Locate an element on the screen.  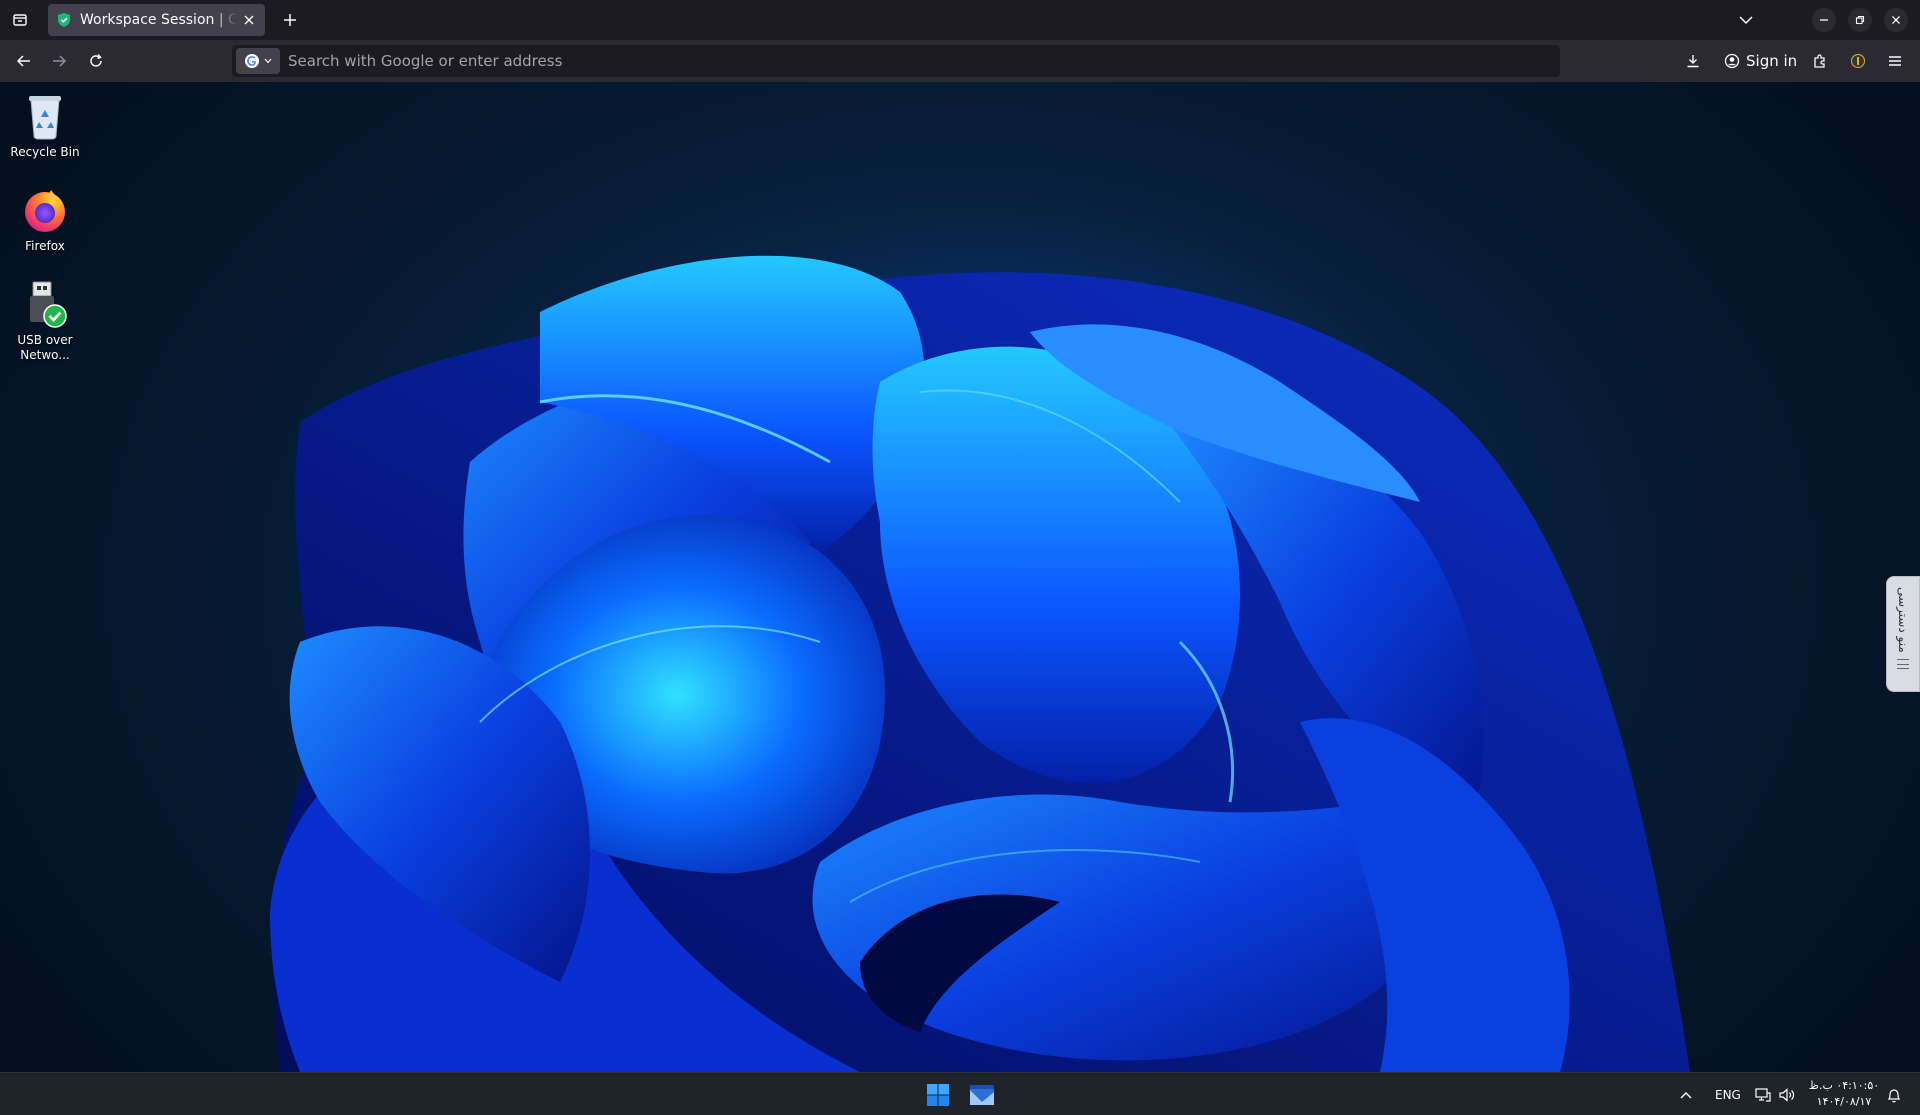
system-clock: ۰۴:۱۰:۵۰ ب.ظ ۱۴۰۴/۰۸/۱۷ is located at coordinates (1844, 1094).